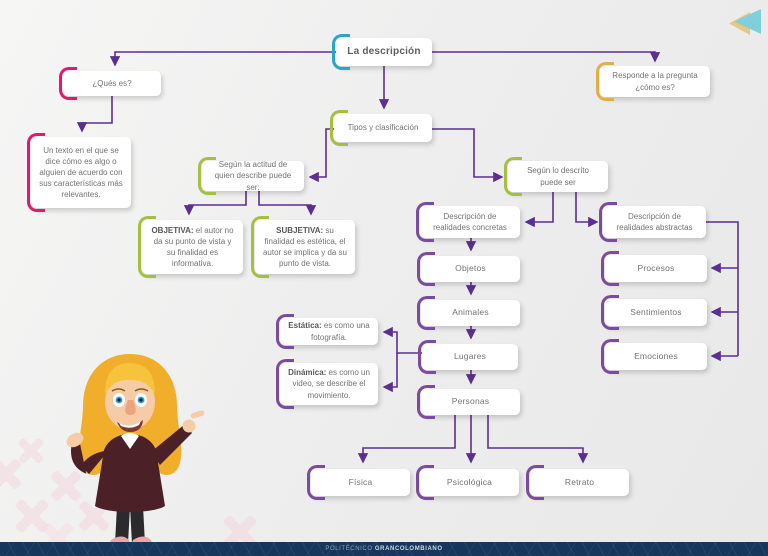  What do you see at coordinates (556, 176) in the screenshot?
I see `node-segun-descrito: Según lo descrito puede ser` at bounding box center [556, 176].